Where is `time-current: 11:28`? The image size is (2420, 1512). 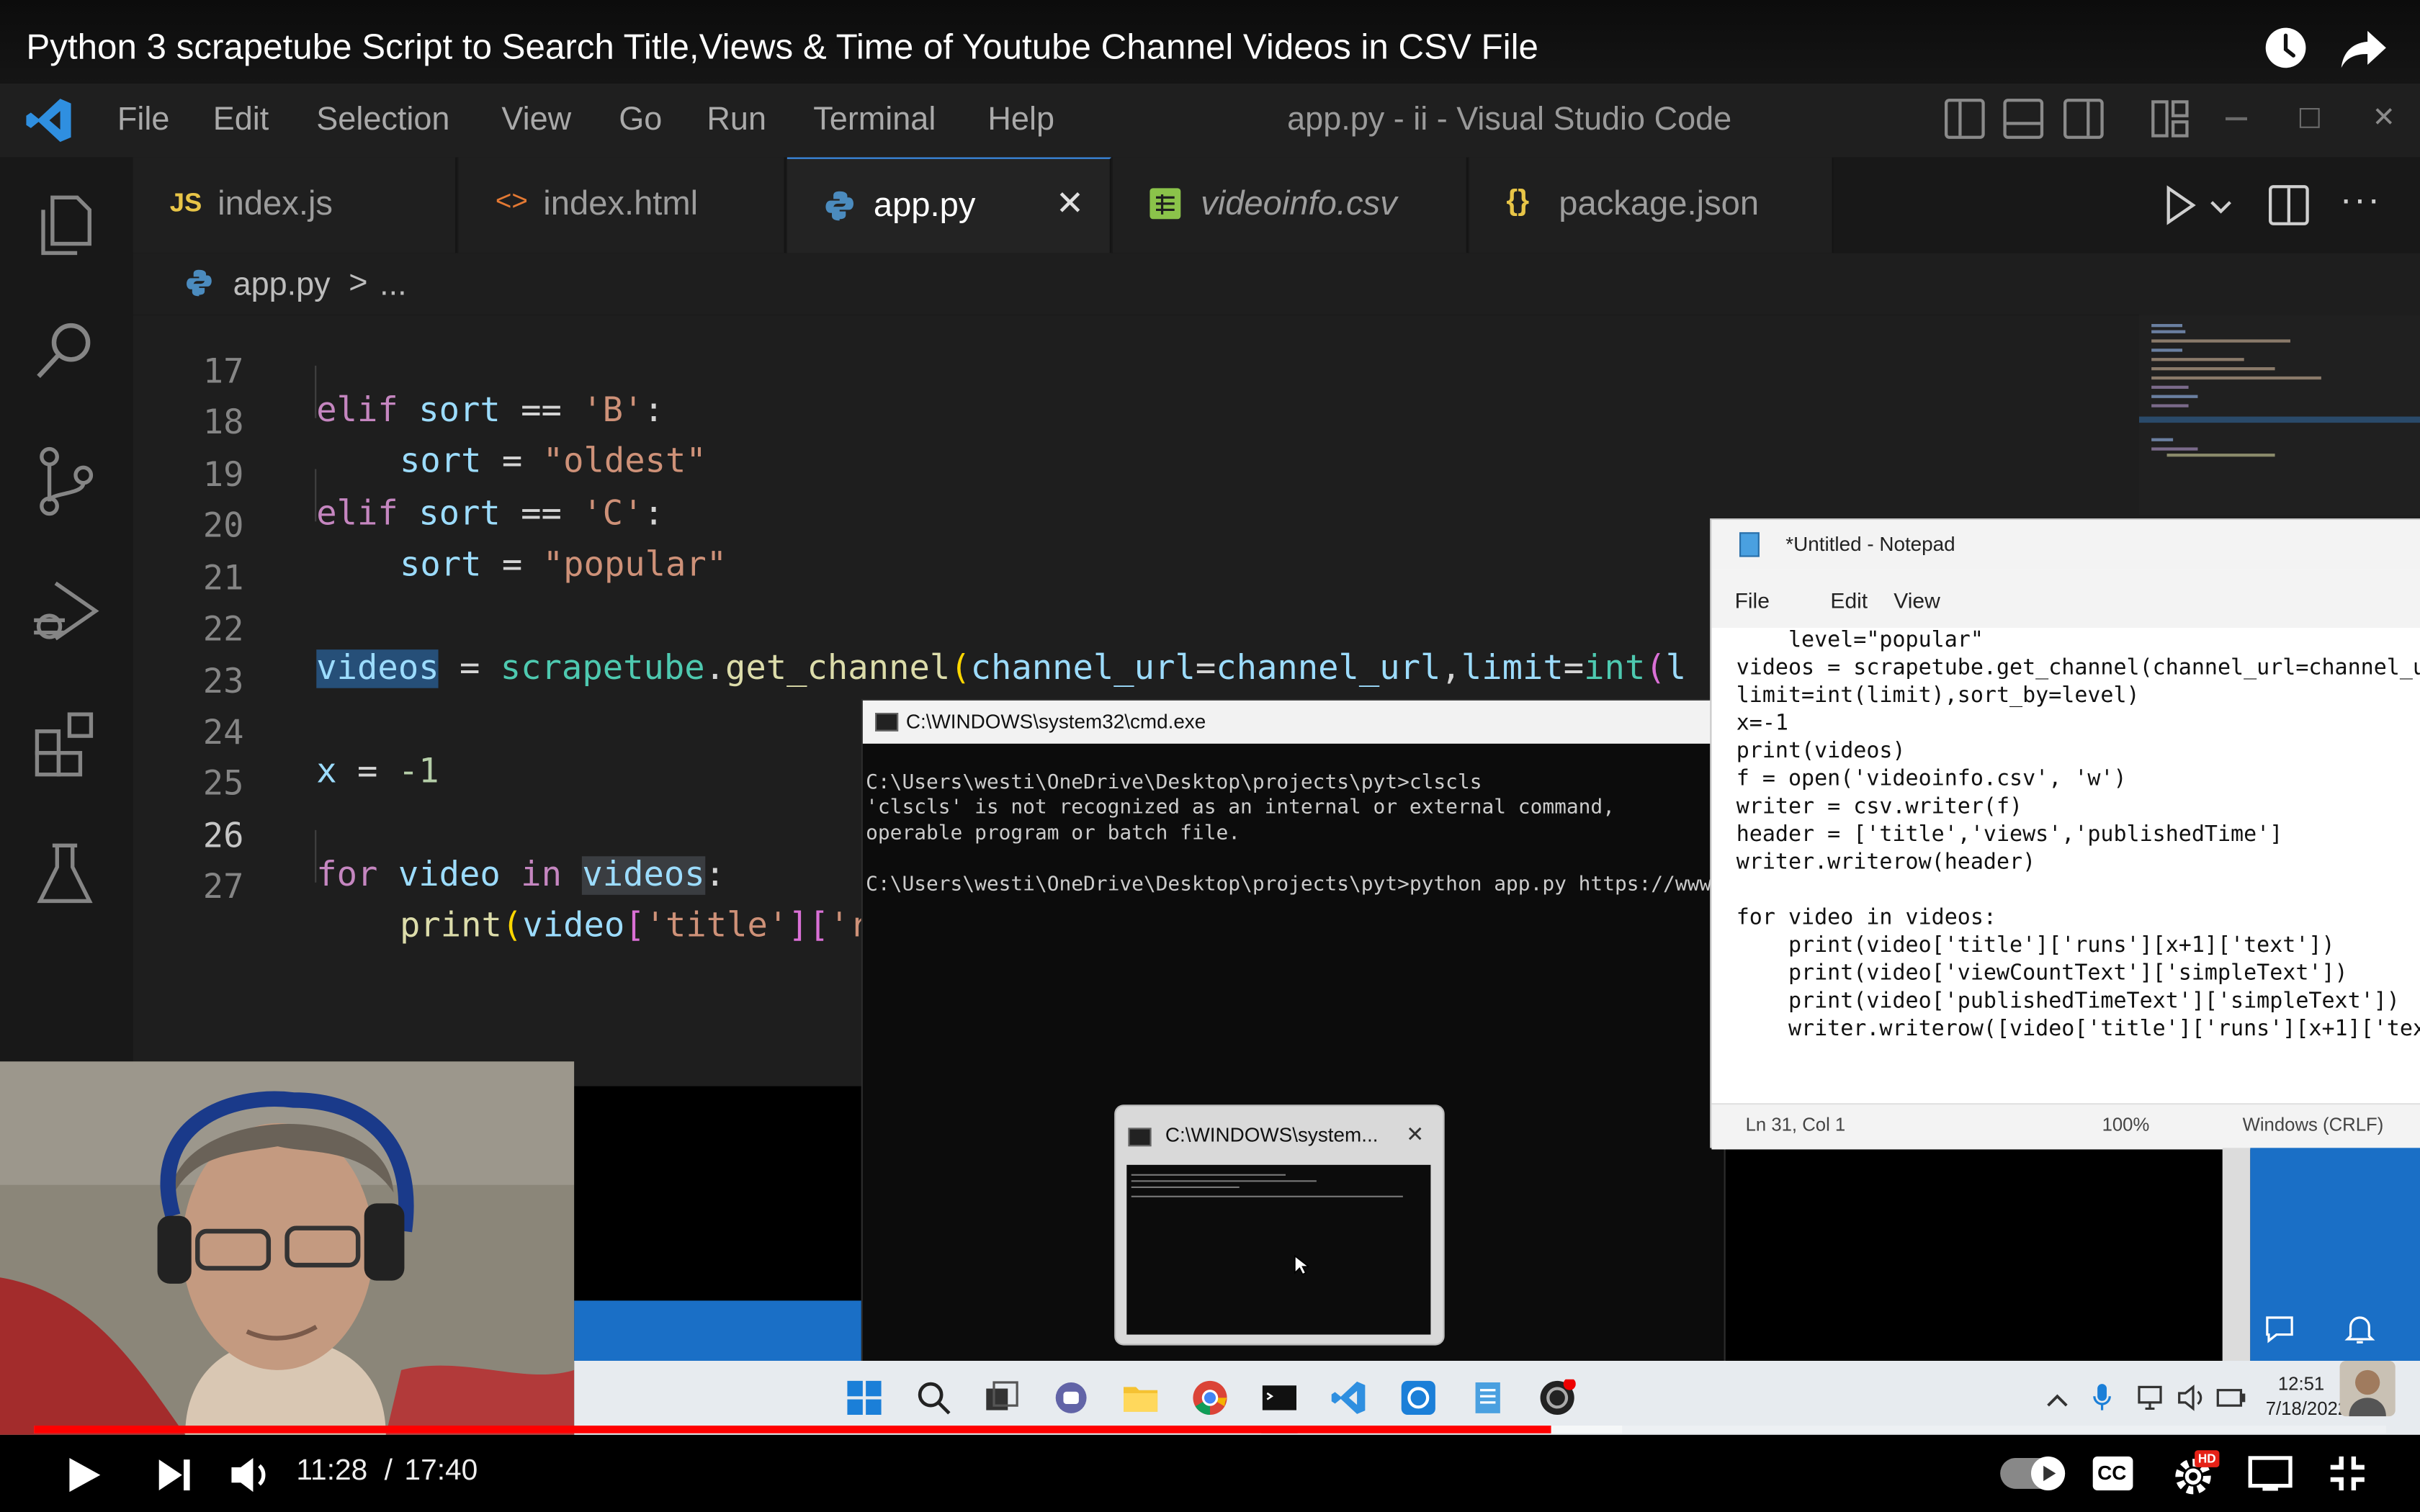
time-current: 11:28 is located at coordinates (332, 1471).